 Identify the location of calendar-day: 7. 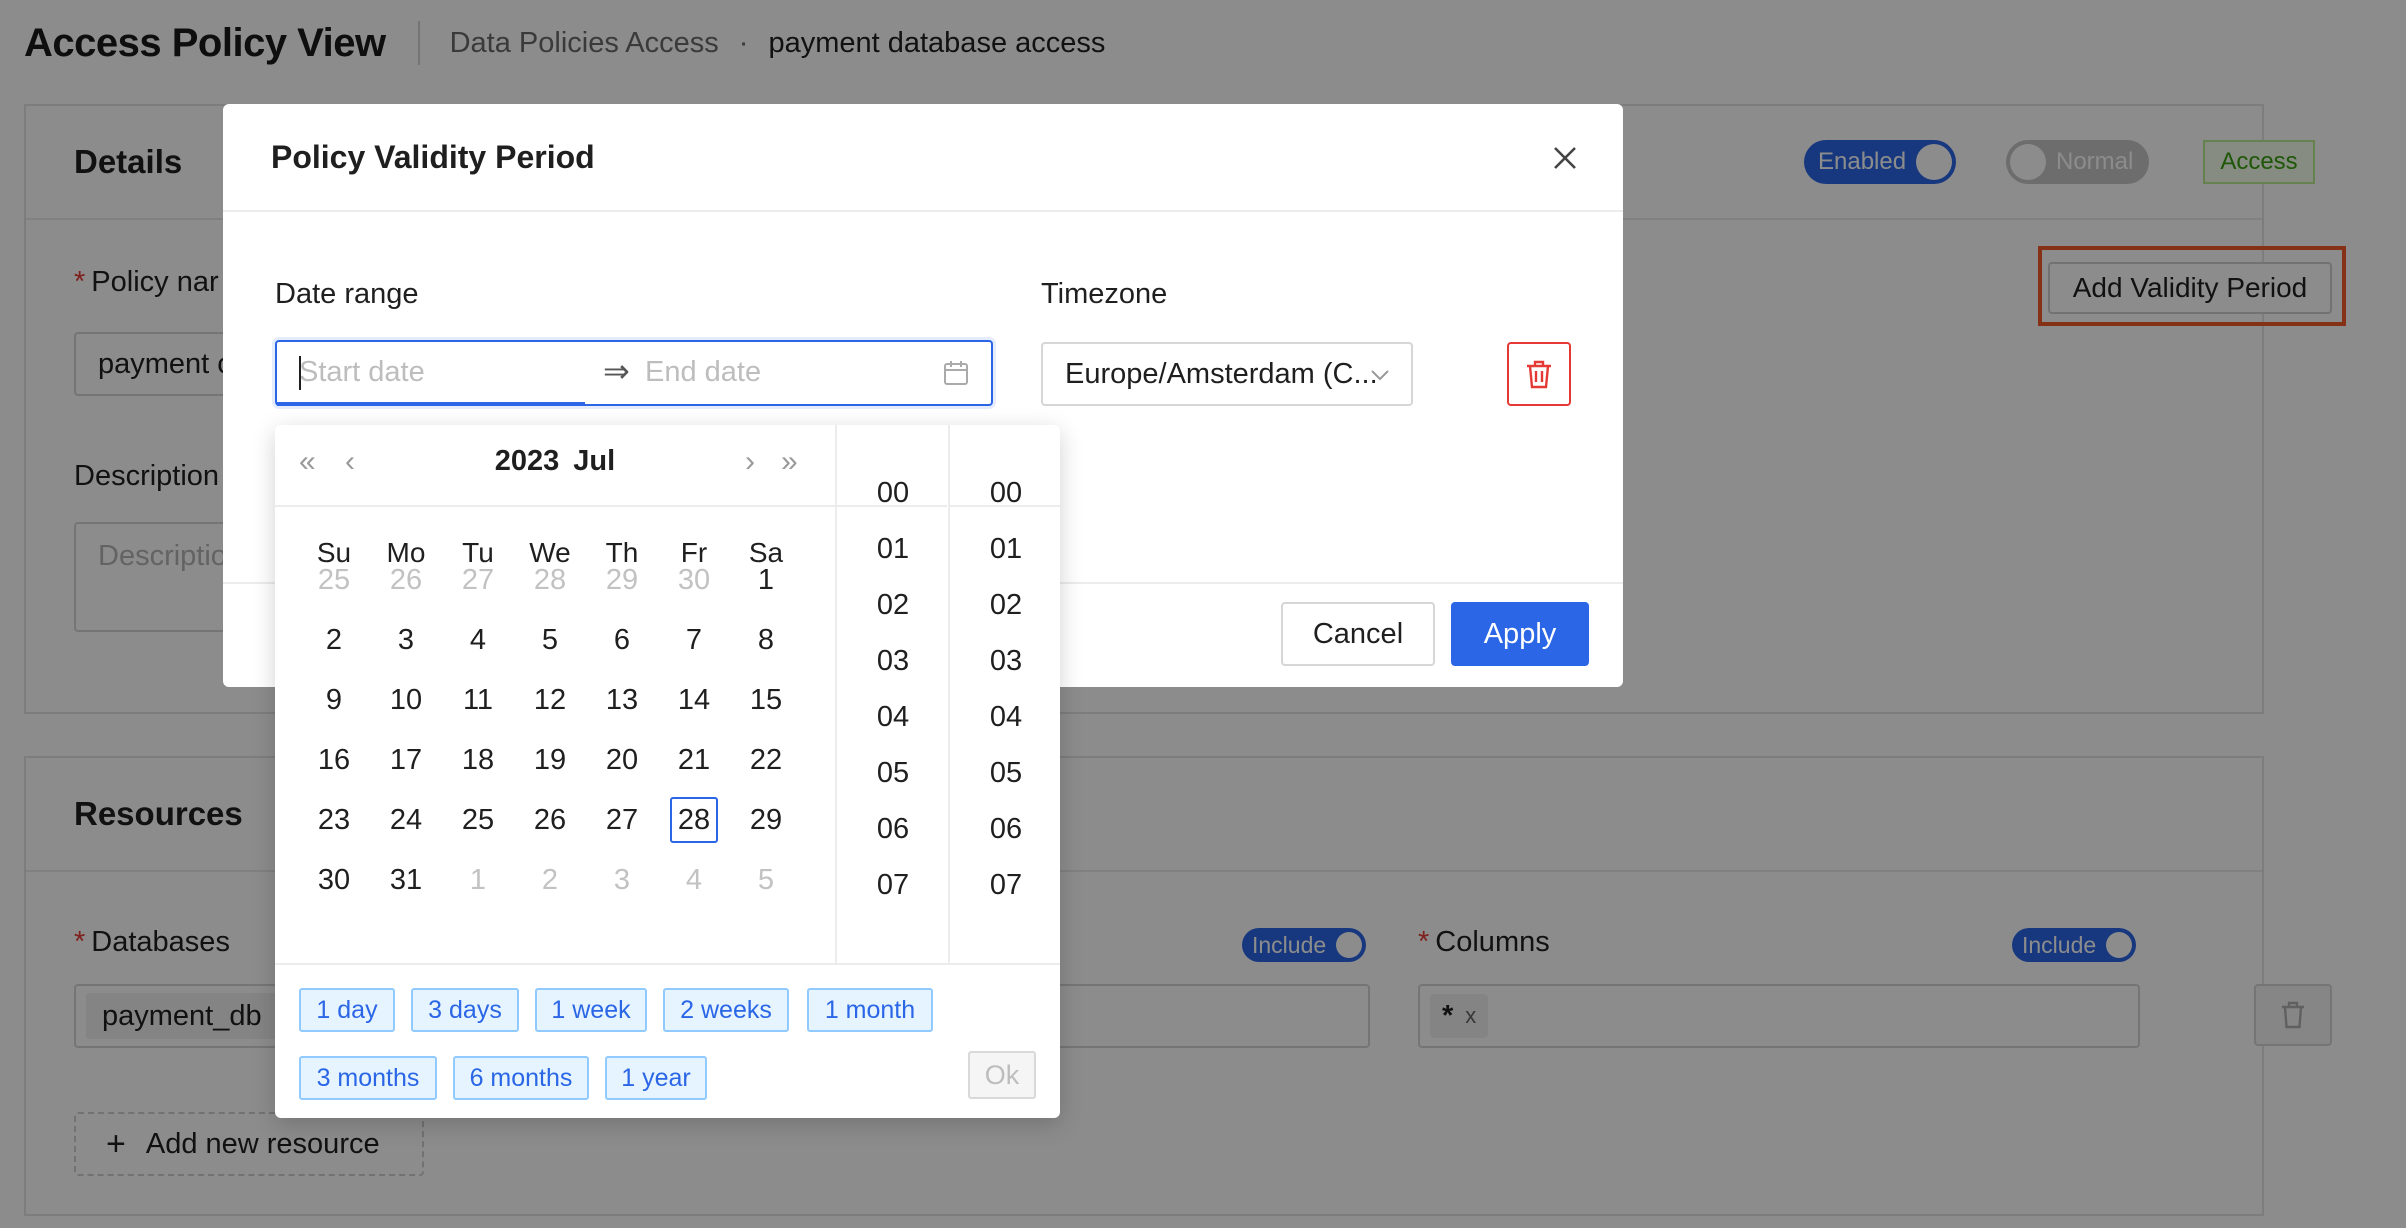
(694, 640).